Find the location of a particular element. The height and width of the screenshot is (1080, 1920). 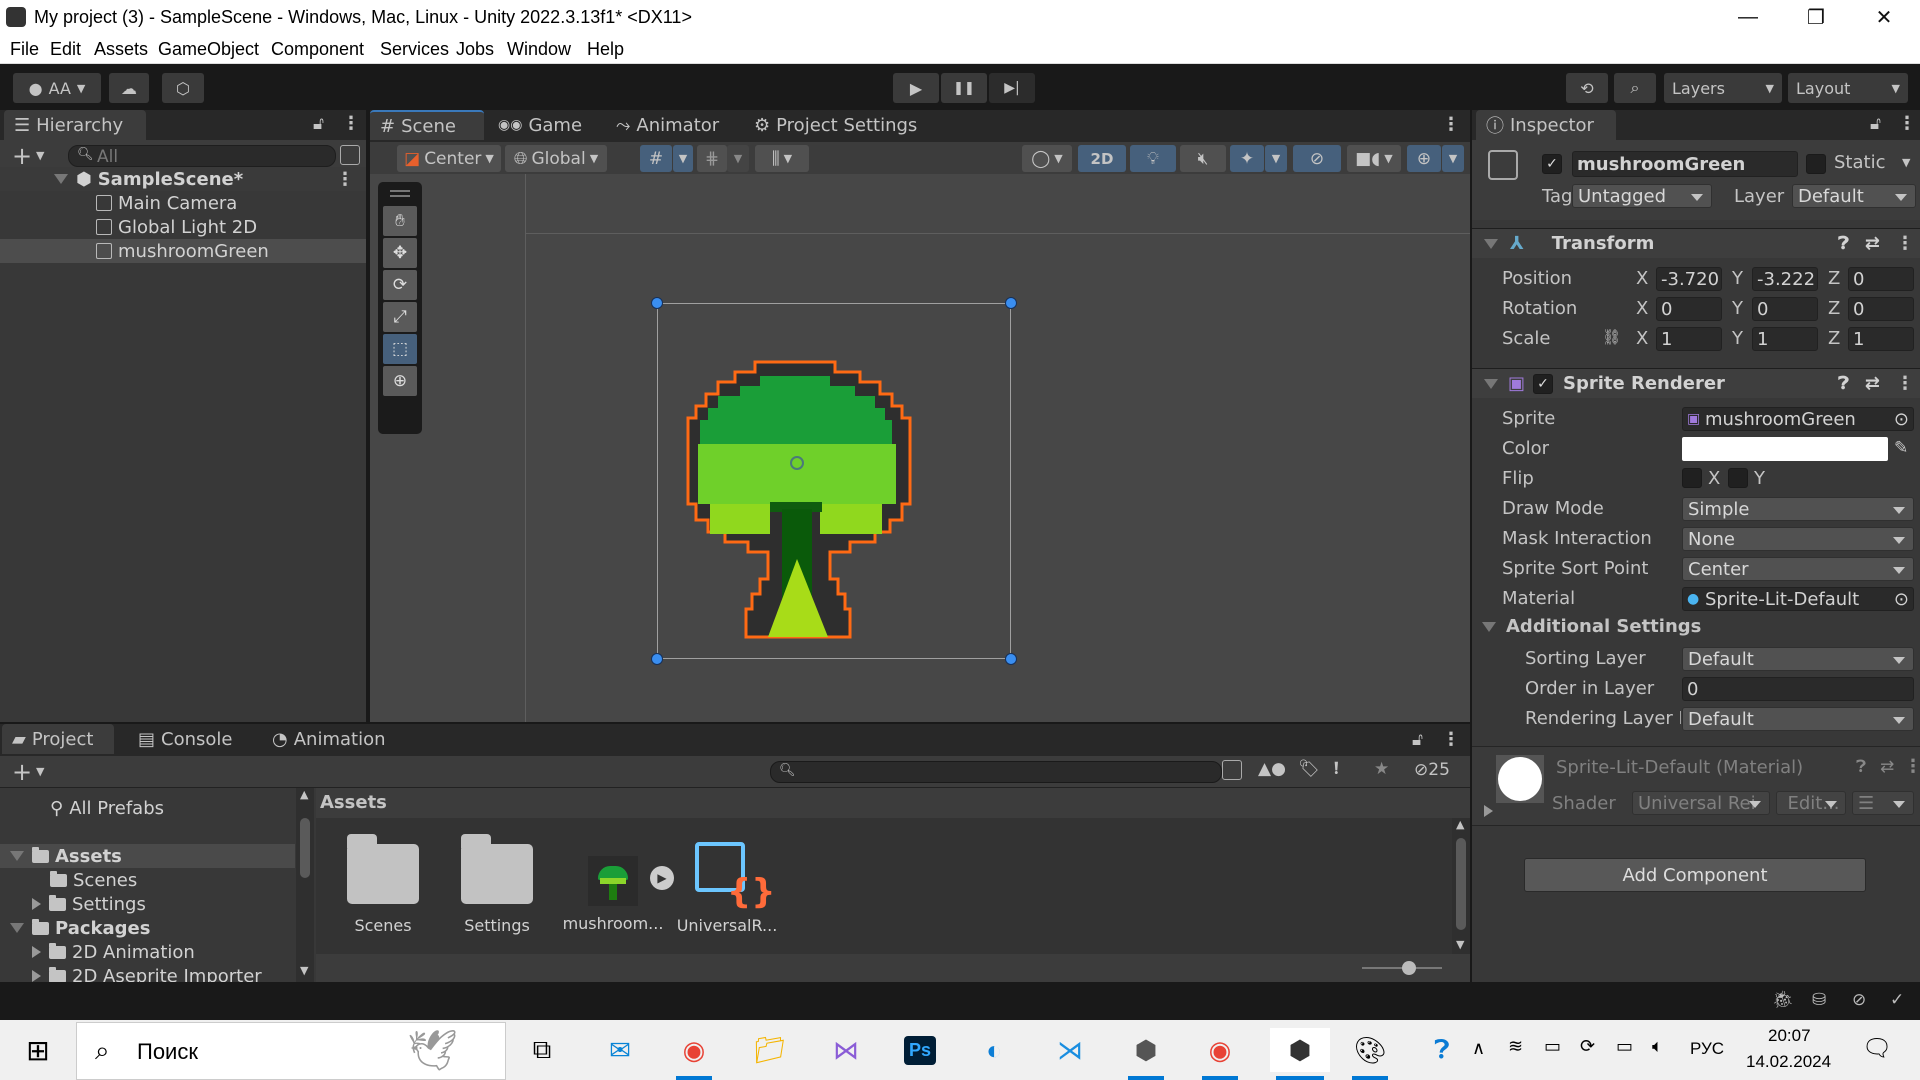

scroll-up-icon: ▲ is located at coordinates (1460, 824).